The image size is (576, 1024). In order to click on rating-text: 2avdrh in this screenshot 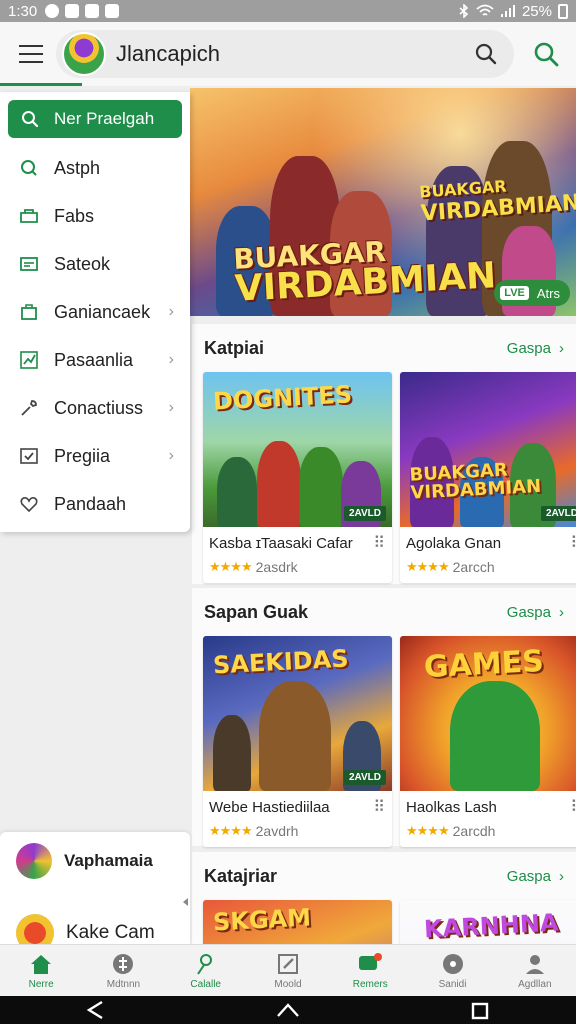, I will do `click(277, 831)`.